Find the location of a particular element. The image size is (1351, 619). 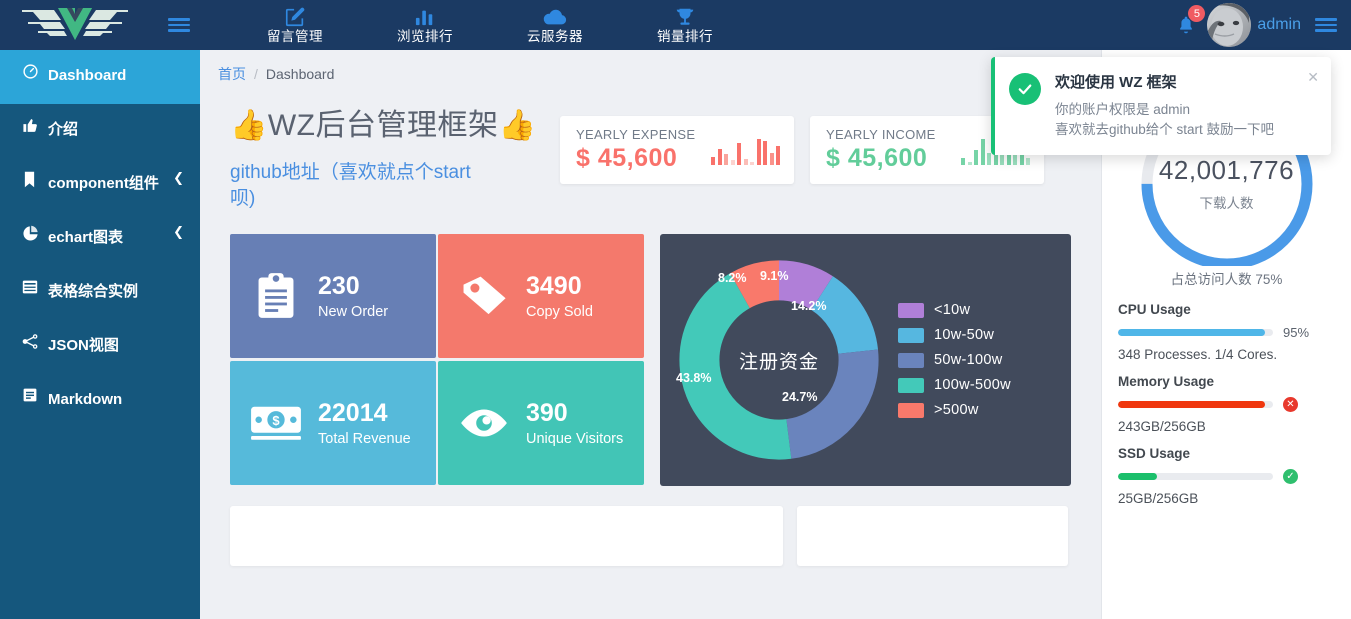

stat-label: New Order is located at coordinates (353, 312).